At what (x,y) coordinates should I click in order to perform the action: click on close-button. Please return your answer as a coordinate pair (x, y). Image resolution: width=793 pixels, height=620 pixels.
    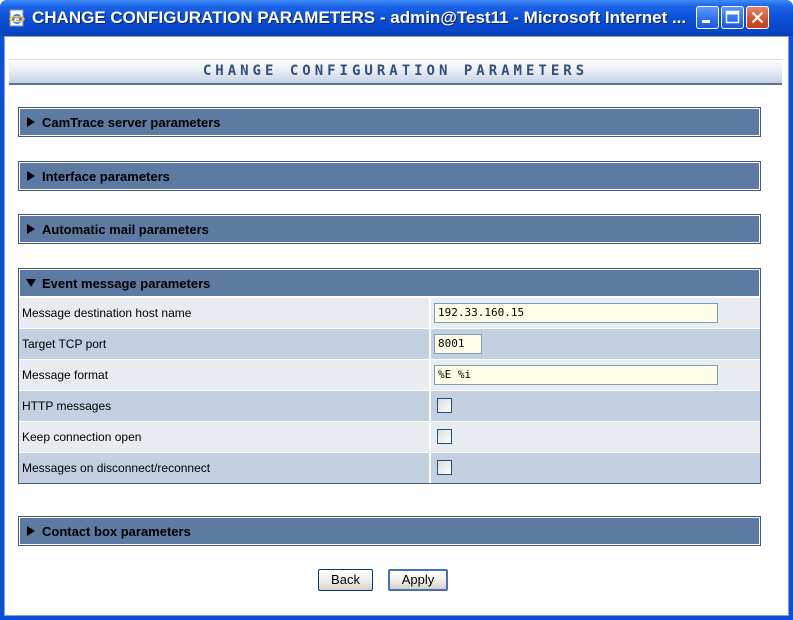
    Looking at the image, I should click on (757, 17).